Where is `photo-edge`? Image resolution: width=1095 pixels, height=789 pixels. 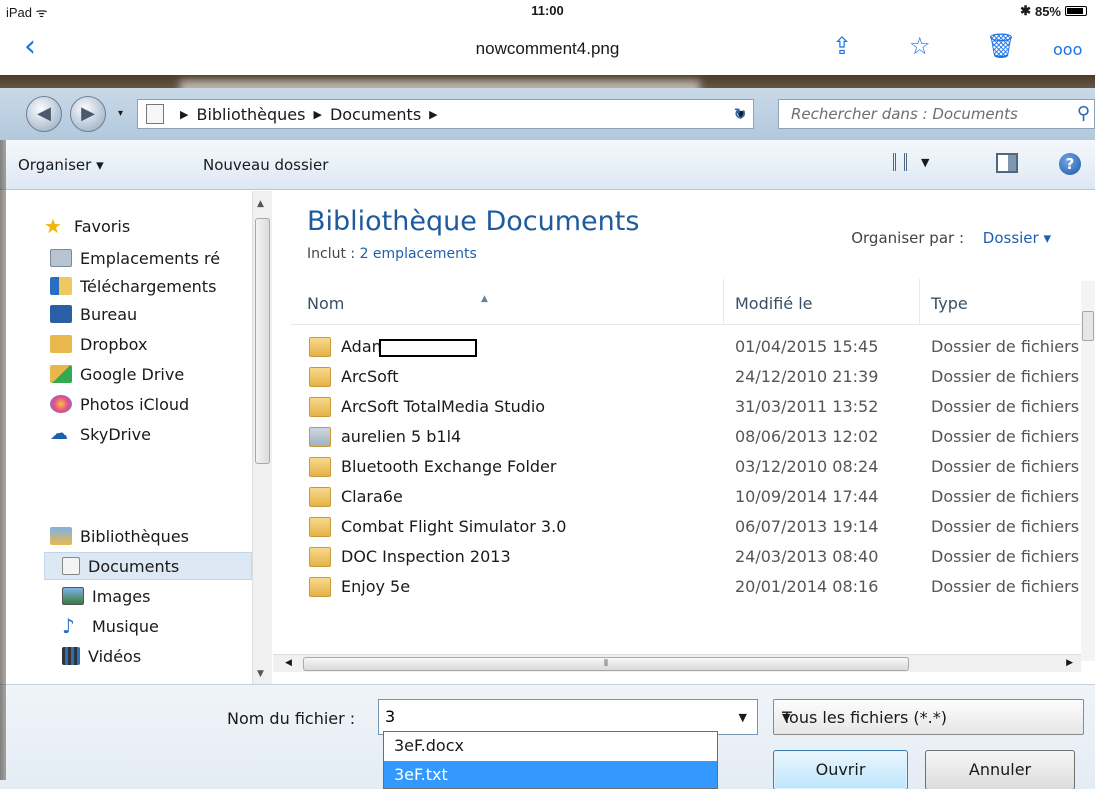
photo-edge is located at coordinates (3, 460).